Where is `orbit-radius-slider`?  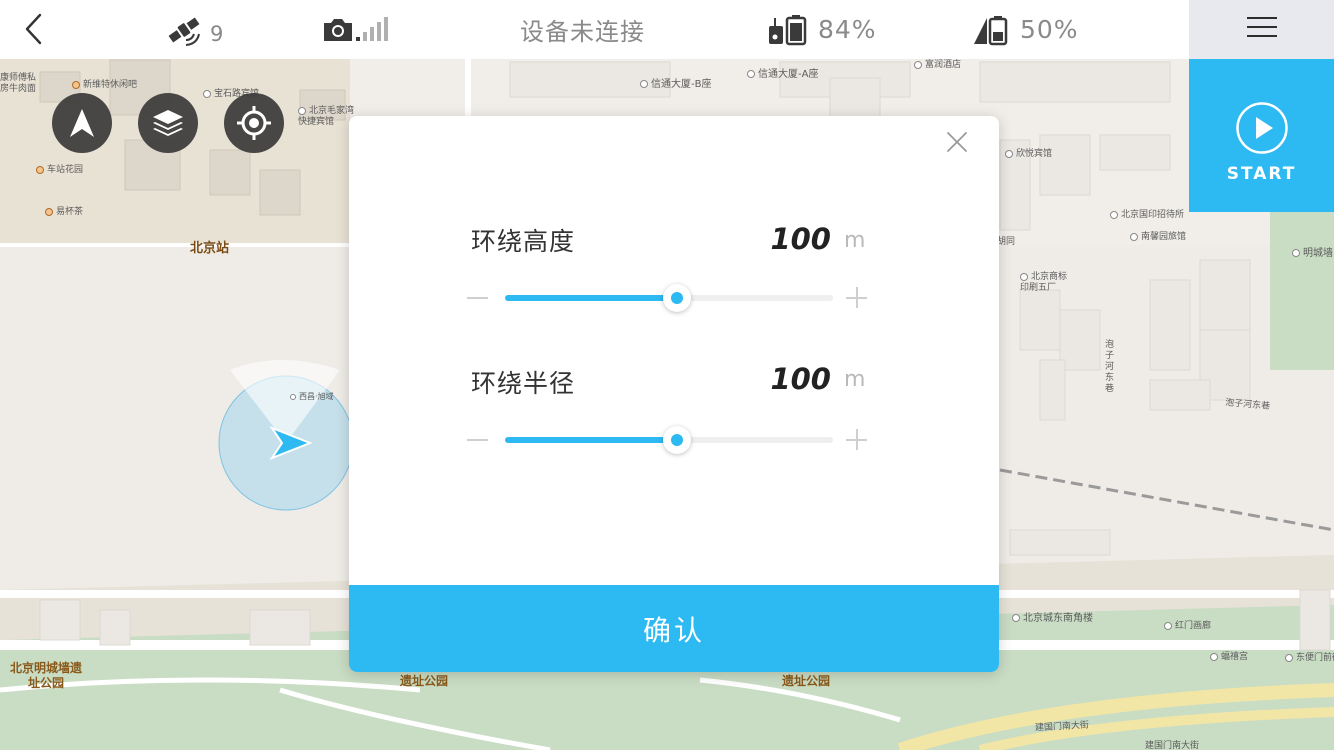 orbit-radius-slider is located at coordinates (669, 440).